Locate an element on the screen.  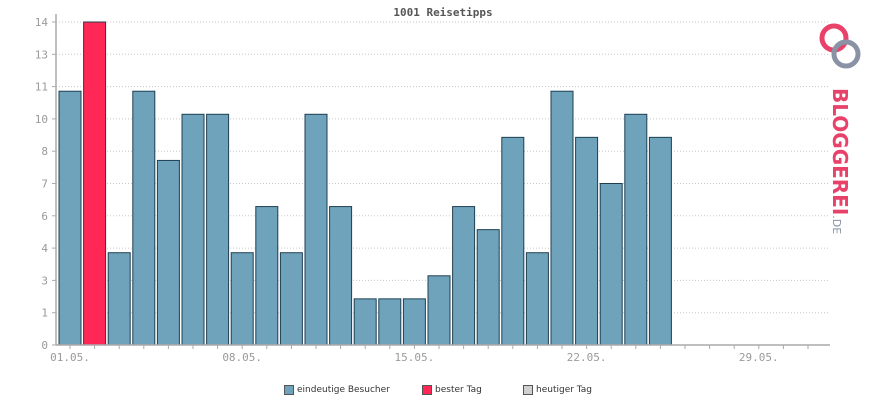
x-tick-label: 01.05. is located at coordinates (70, 357).